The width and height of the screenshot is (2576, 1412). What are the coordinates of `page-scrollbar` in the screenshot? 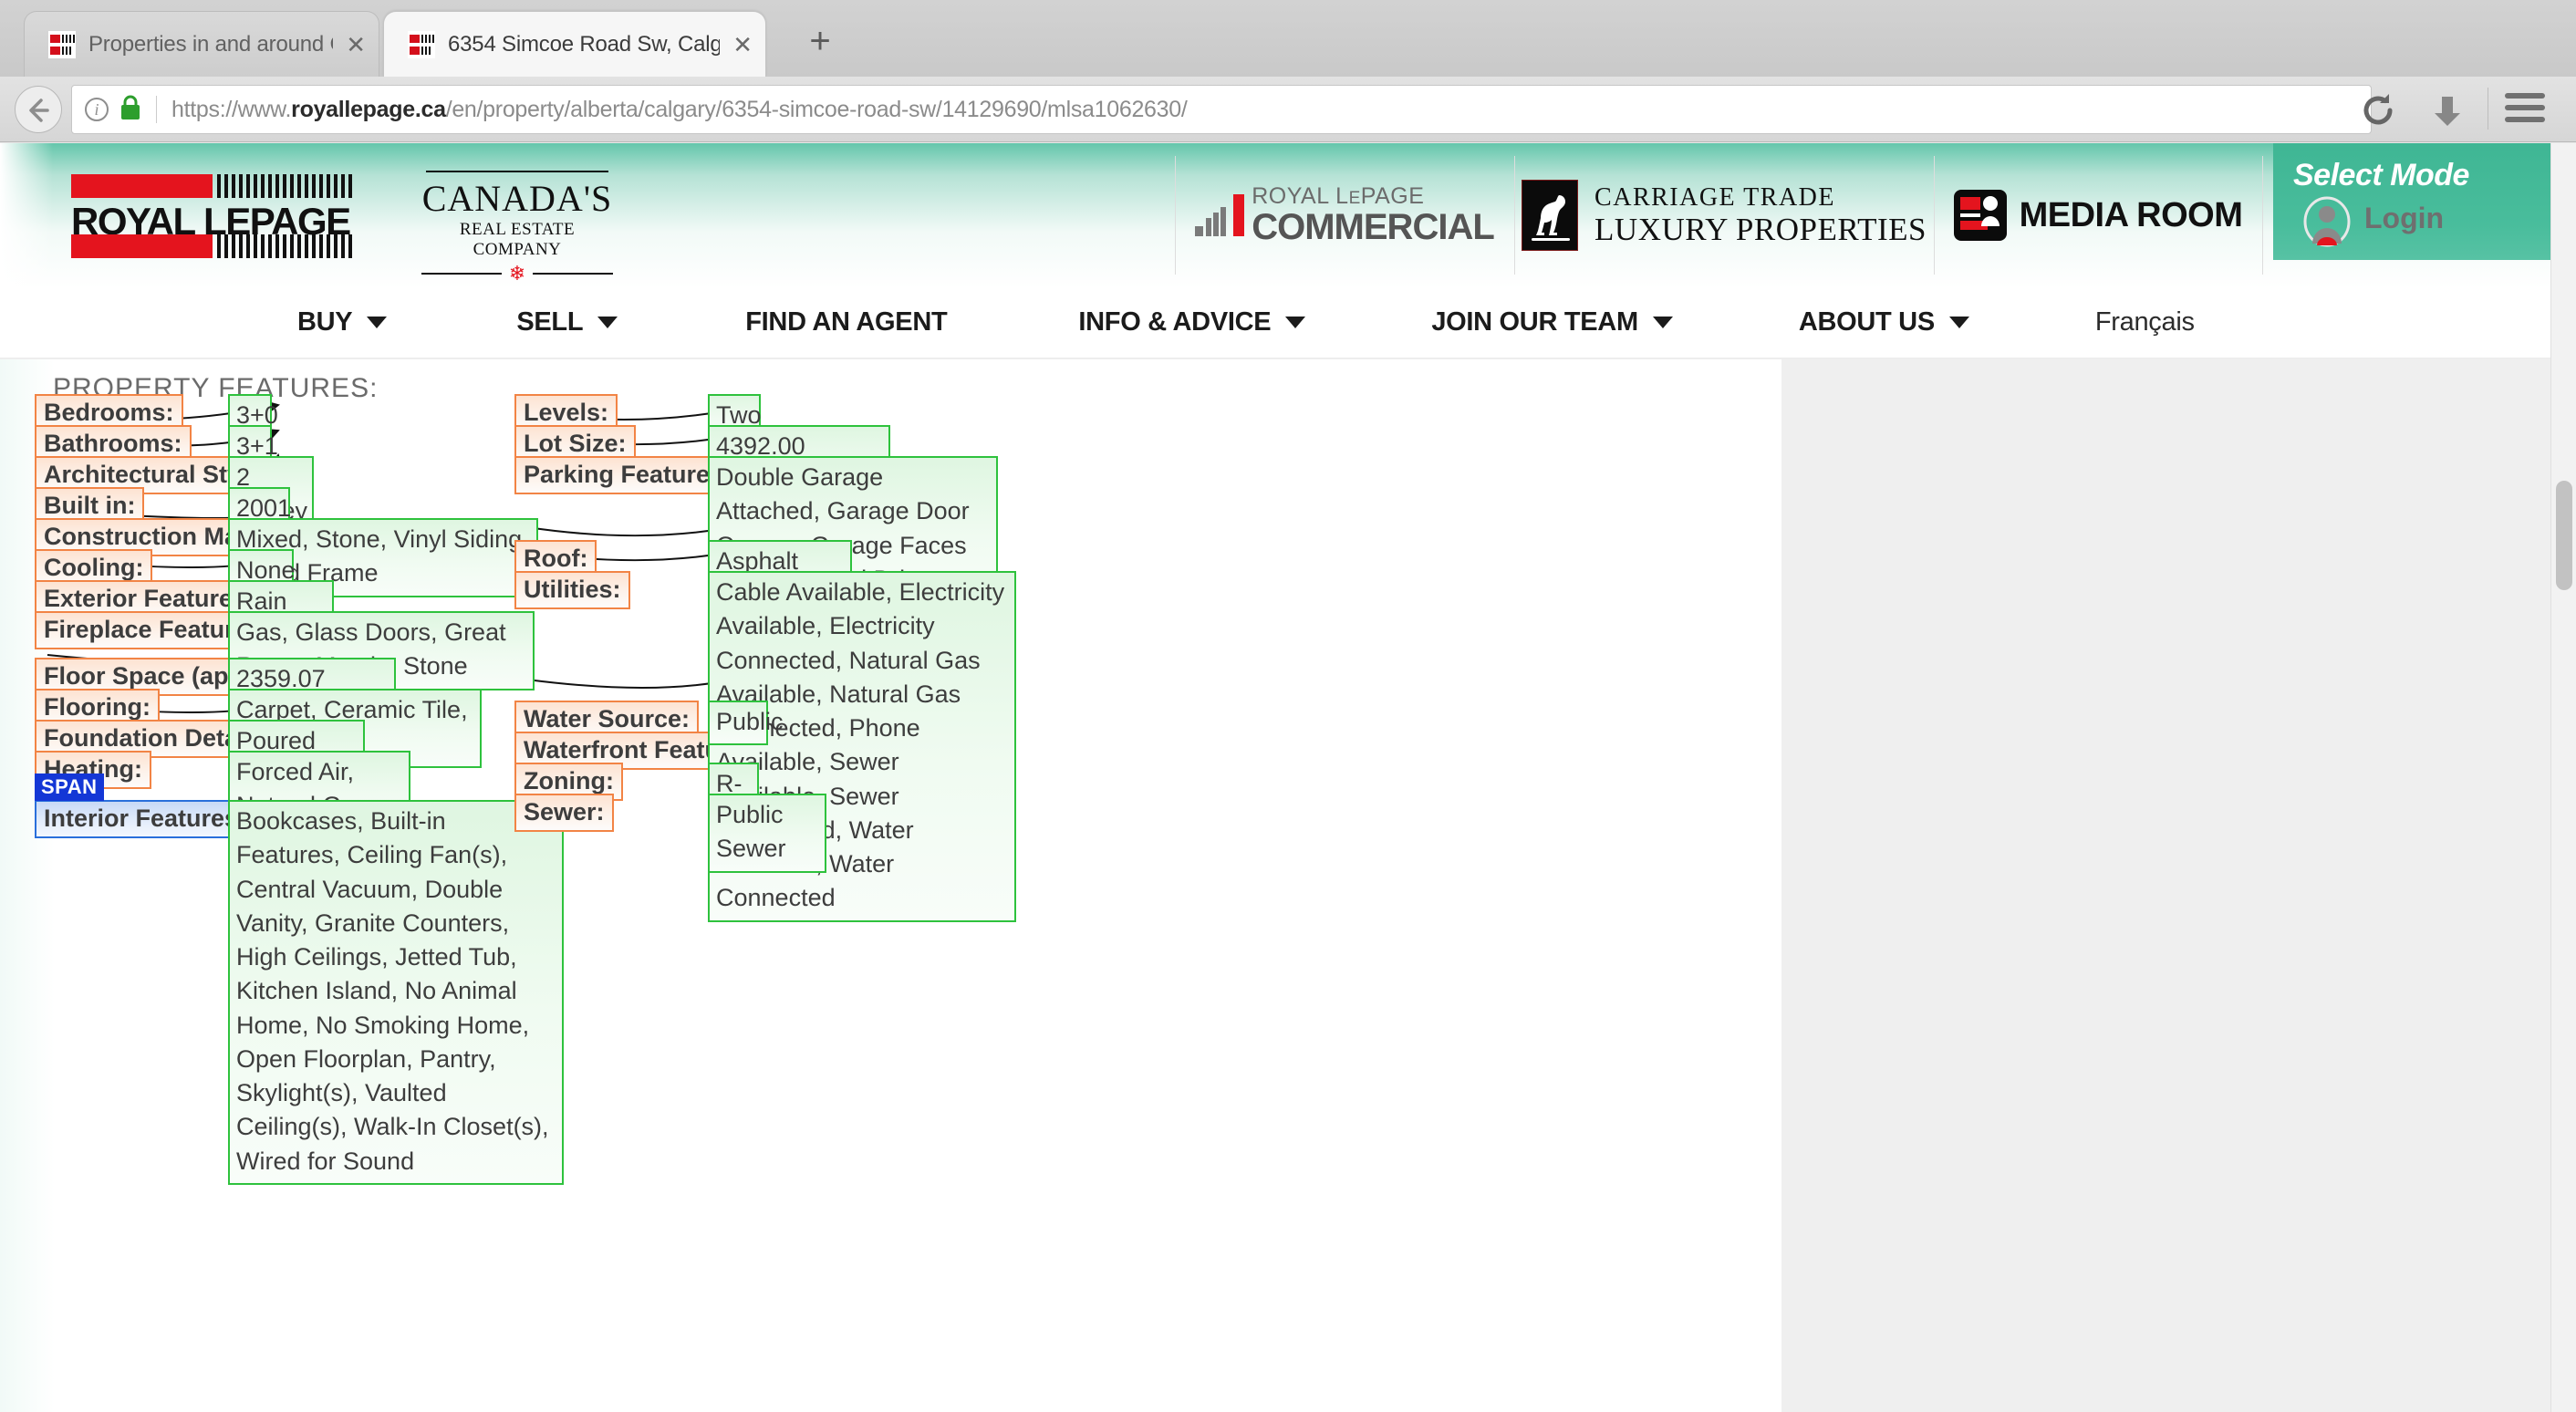 It's located at (2563, 777).